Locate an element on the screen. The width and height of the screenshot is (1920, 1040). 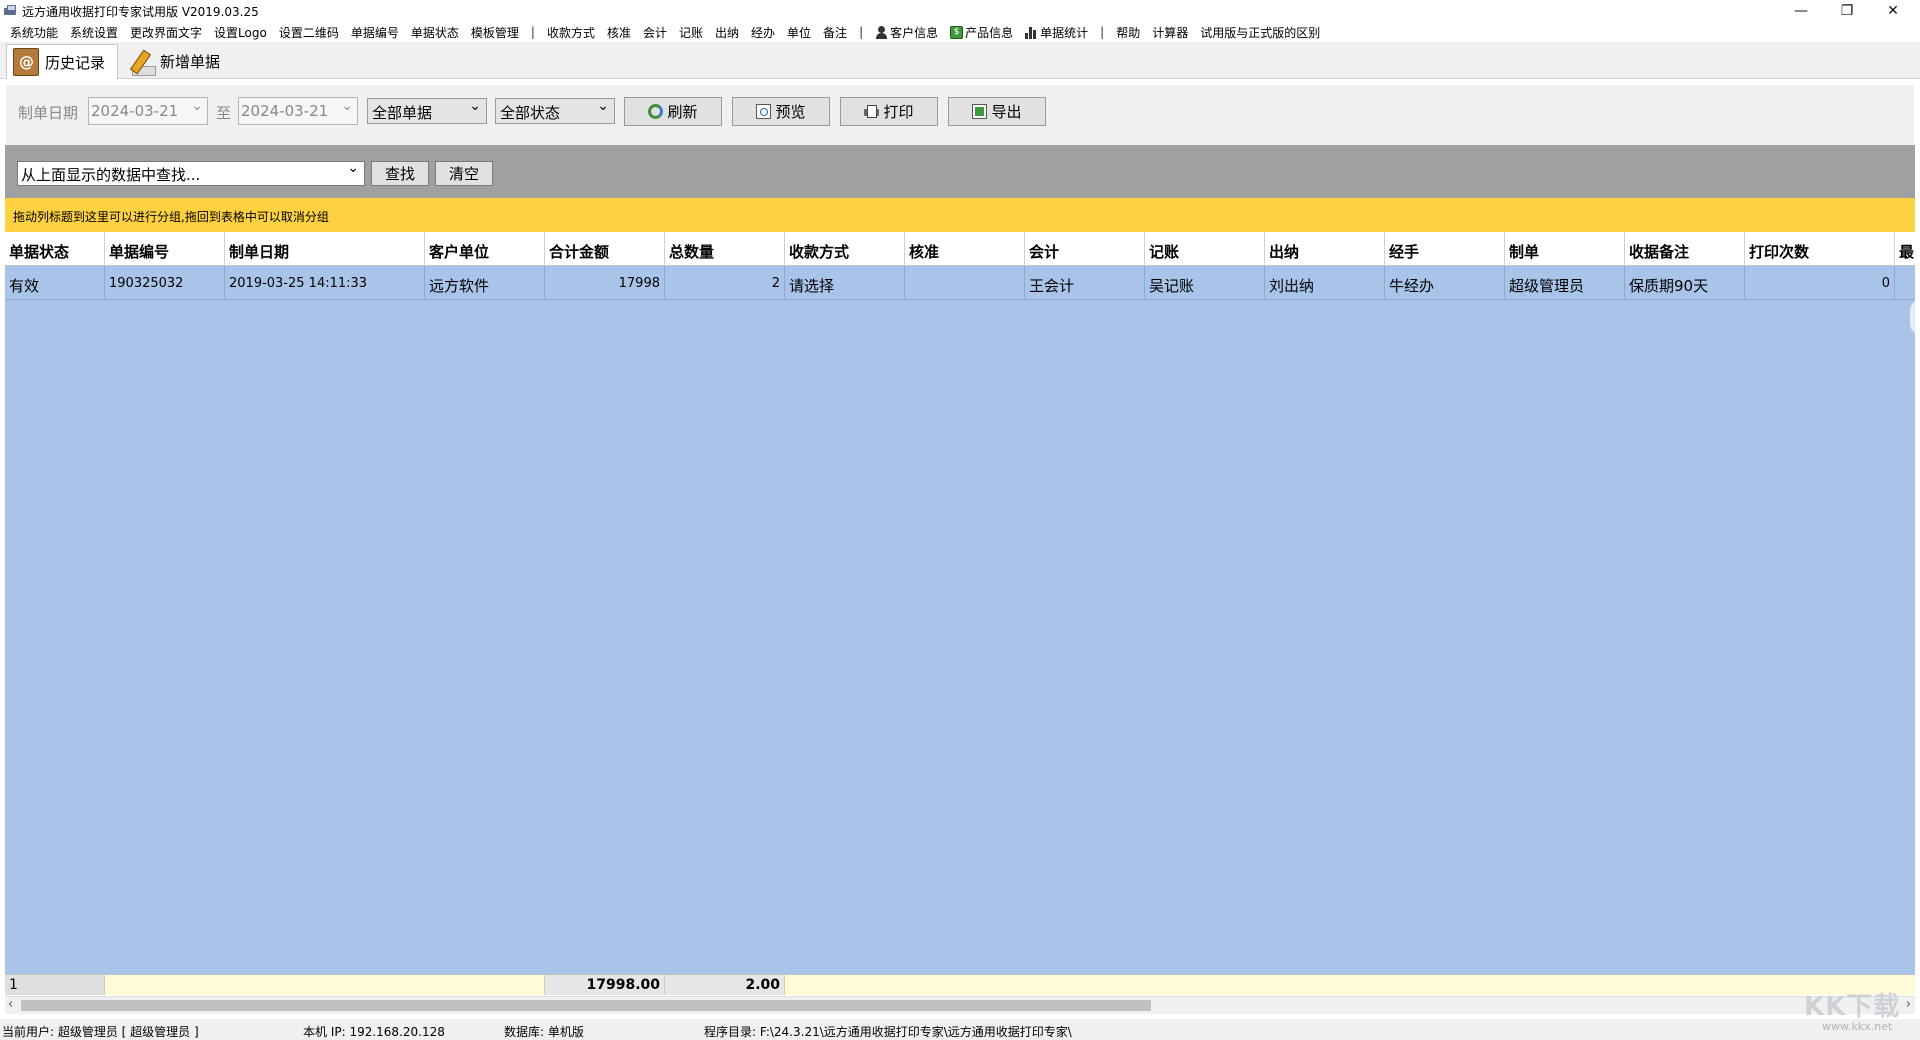
column-header: 收款方式 is located at coordinates (845, 249).